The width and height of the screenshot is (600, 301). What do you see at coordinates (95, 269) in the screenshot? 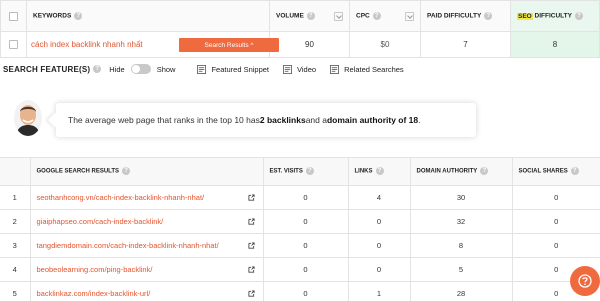
I see `result-url-link: beobeolearning.com/ping-backlink/` at bounding box center [95, 269].